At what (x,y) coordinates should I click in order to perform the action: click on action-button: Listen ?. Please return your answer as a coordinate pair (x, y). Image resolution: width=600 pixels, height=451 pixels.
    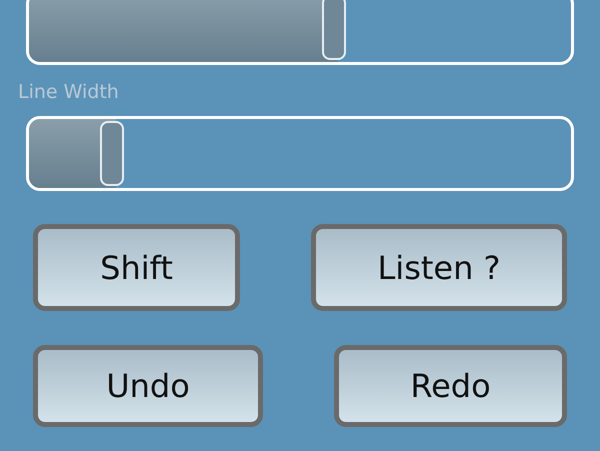
    Looking at the image, I should click on (439, 267).